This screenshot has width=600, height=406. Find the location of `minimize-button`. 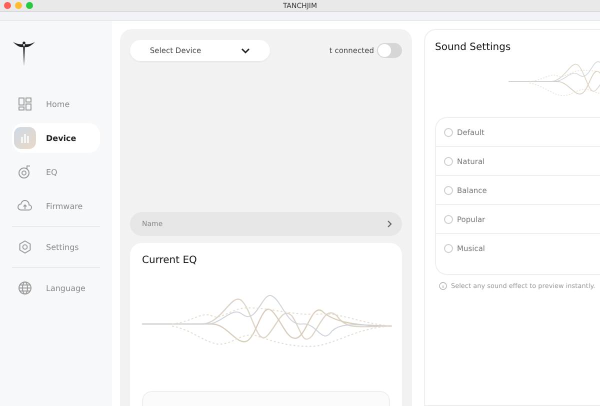

minimize-button is located at coordinates (18, 5).